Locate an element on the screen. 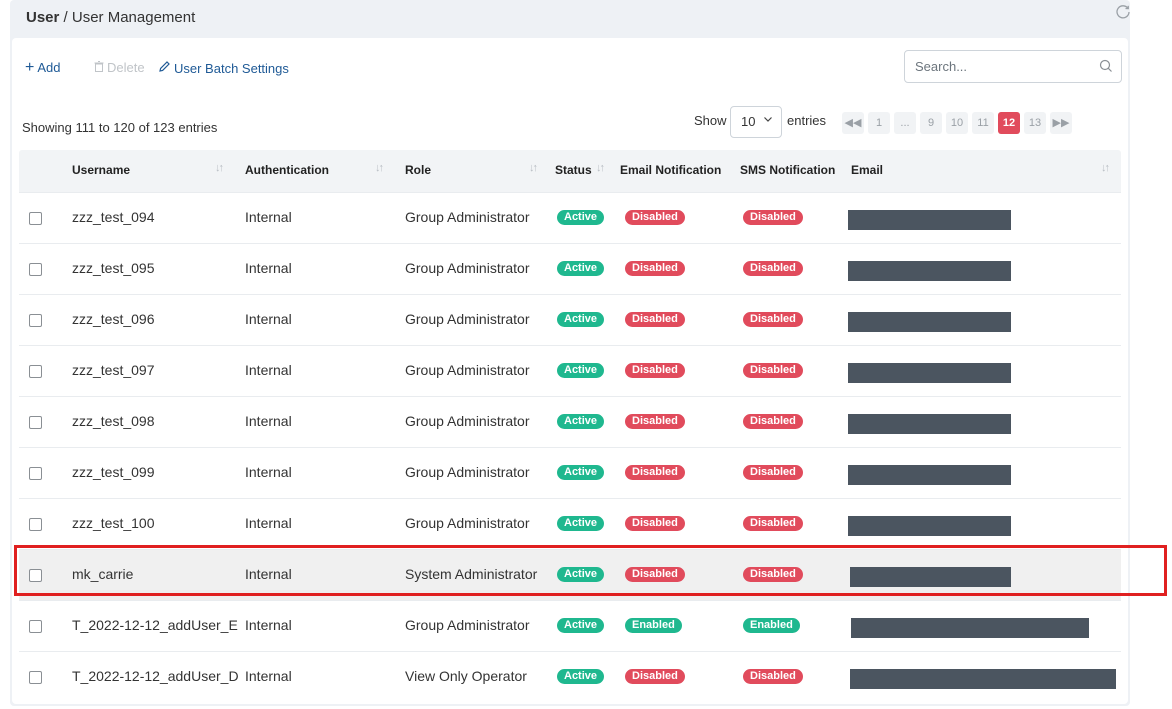  cell-username: zzz_test_099 is located at coordinates (113, 472).